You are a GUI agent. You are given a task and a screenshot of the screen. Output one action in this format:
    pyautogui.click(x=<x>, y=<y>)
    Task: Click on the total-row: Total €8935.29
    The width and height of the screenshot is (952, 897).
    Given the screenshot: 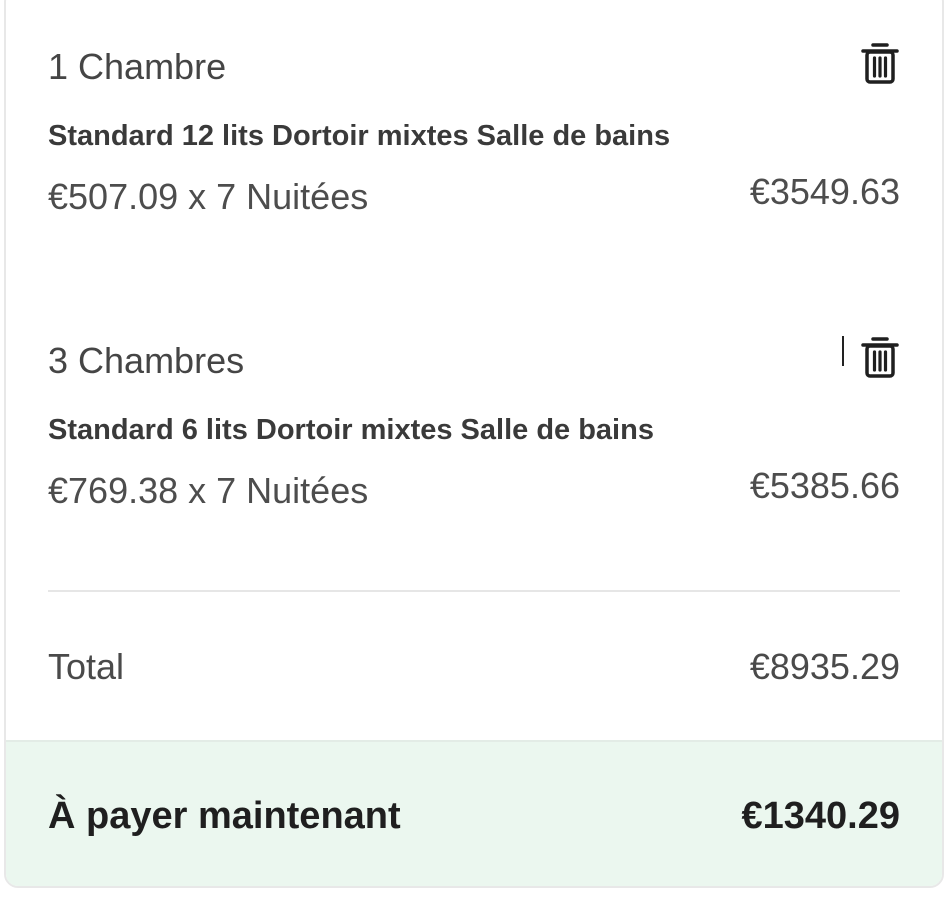 What is the action you would take?
    pyautogui.click(x=474, y=668)
    